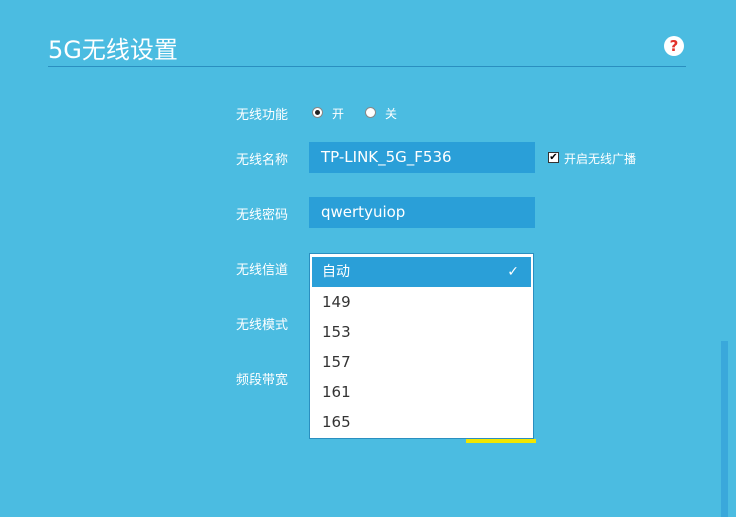 The image size is (736, 517). I want to click on password-input: qwertyuiop, so click(422, 212).